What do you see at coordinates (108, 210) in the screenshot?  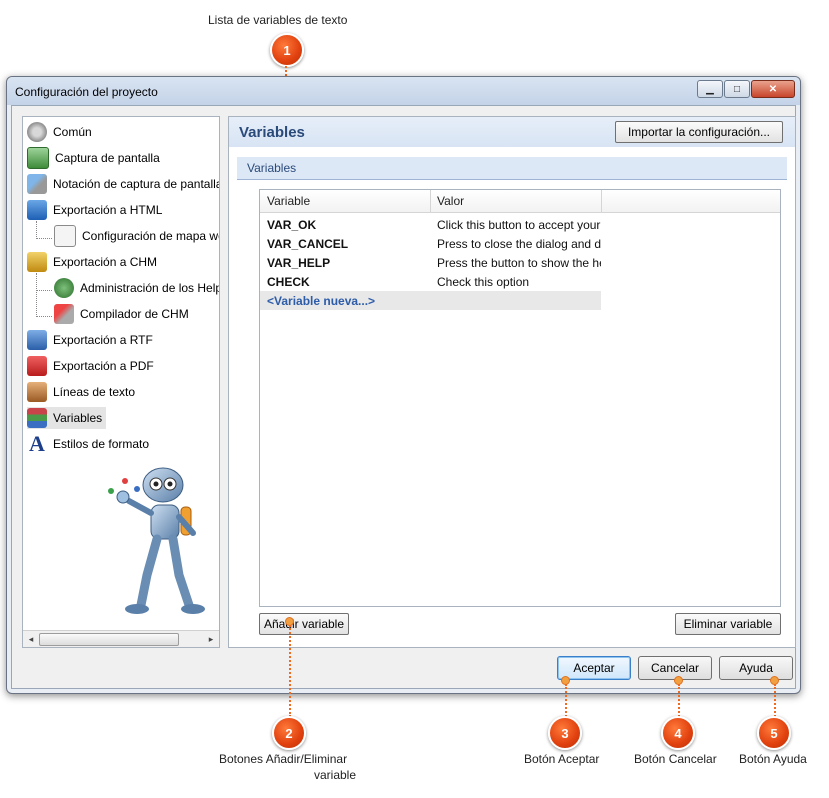 I see `tree-item-label: Exportación a HTML` at bounding box center [108, 210].